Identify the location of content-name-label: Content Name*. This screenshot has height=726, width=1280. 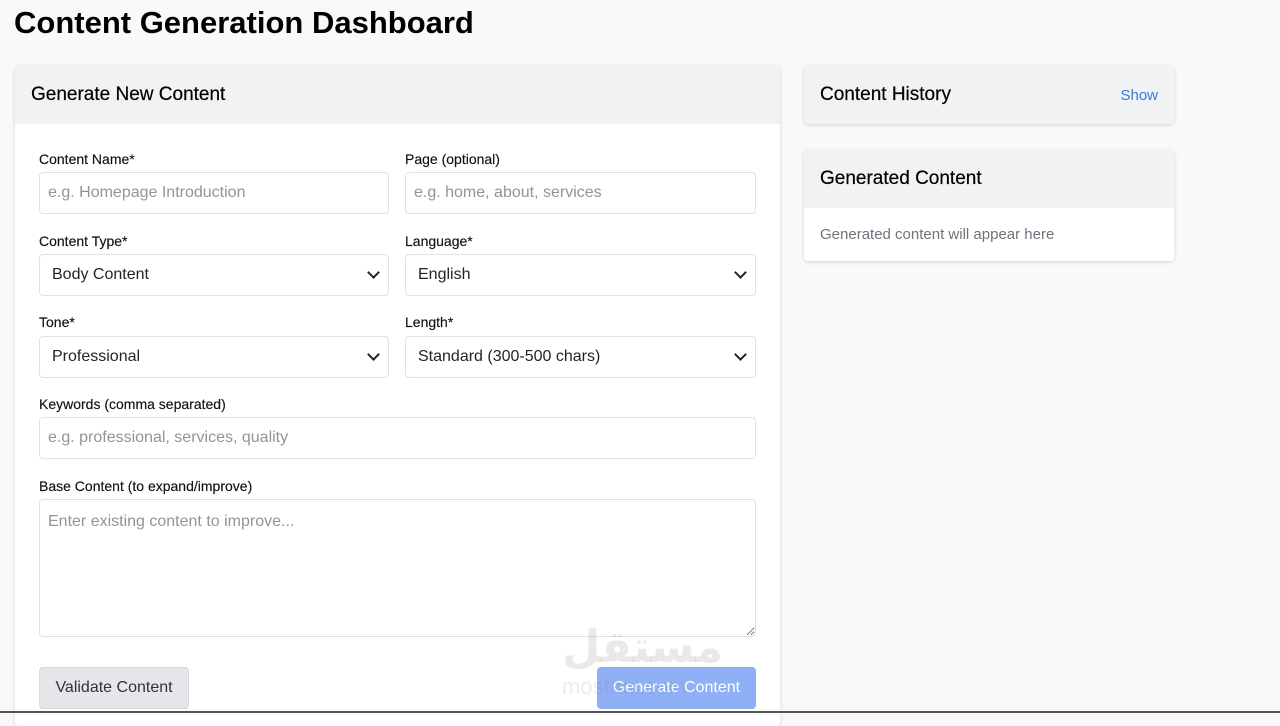
(87, 159).